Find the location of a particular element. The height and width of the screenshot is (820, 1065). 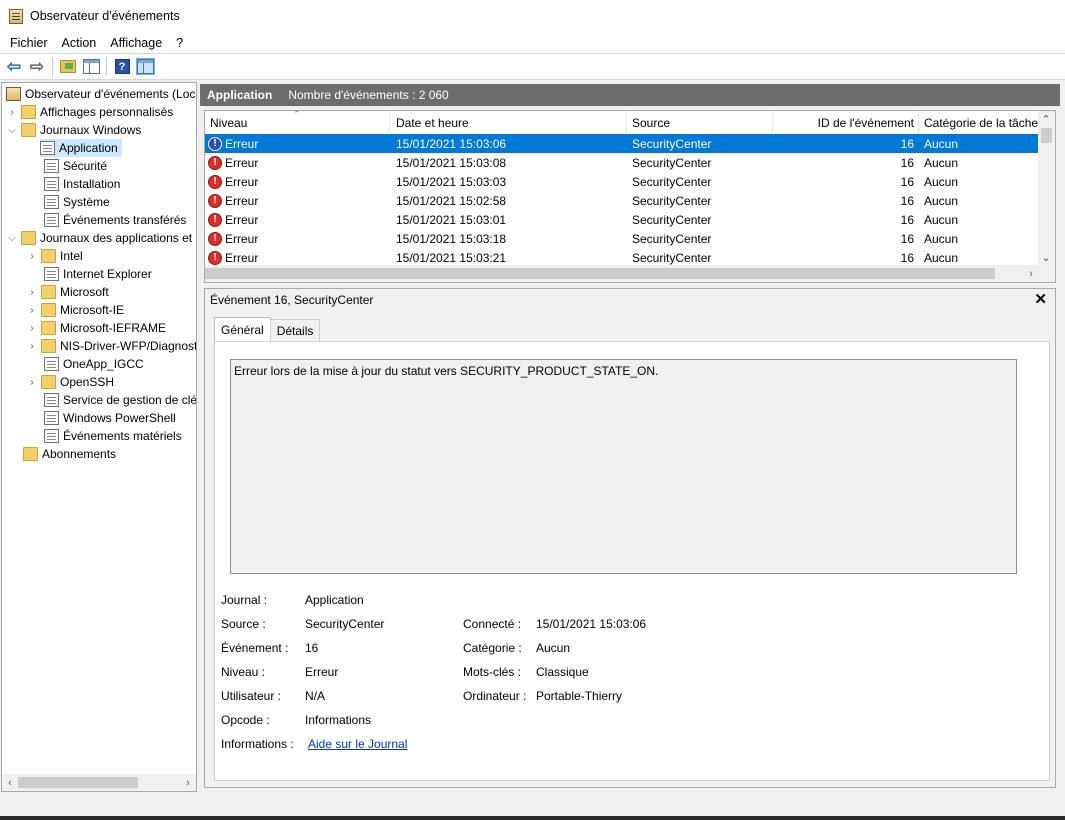

list-vertical-scrollbar: ⌃ ⌄ is located at coordinates (1046, 188).